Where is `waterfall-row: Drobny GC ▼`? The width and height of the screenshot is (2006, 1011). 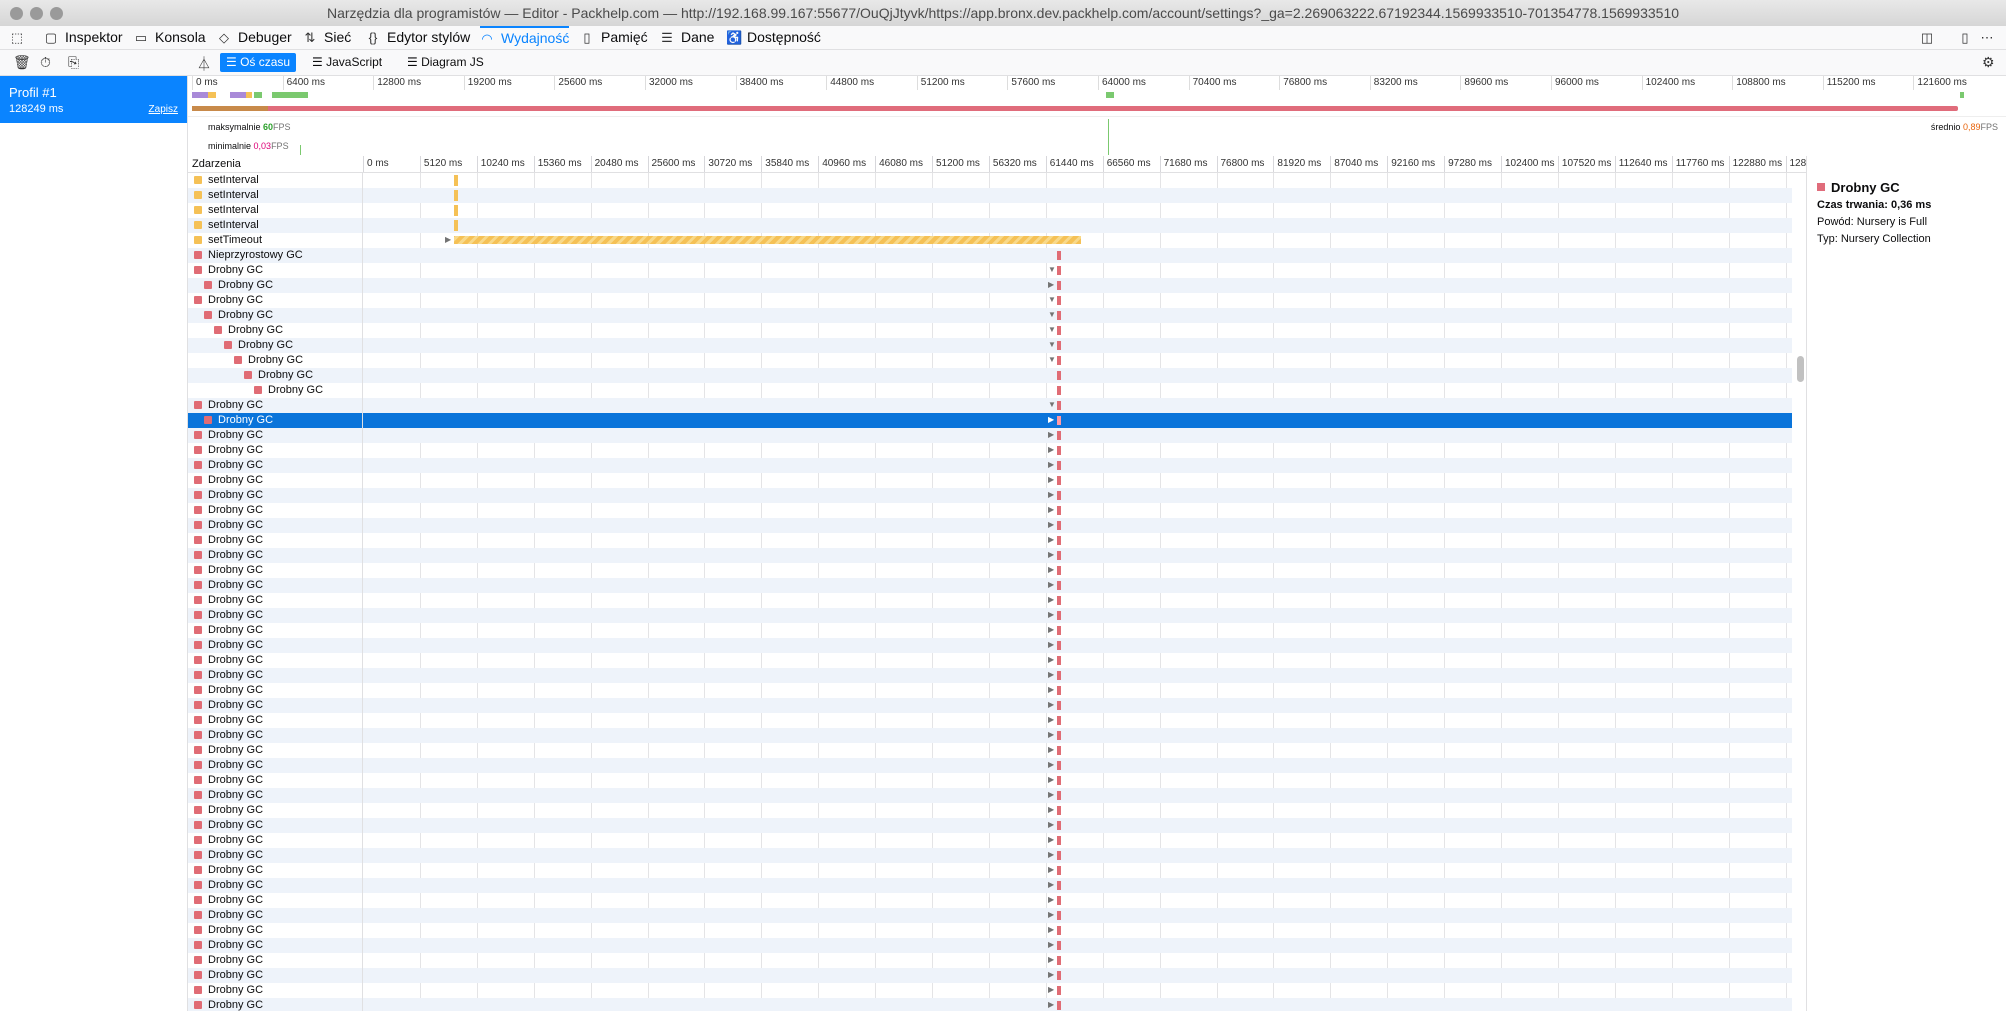 waterfall-row: Drobny GC ▼ is located at coordinates (990, 330).